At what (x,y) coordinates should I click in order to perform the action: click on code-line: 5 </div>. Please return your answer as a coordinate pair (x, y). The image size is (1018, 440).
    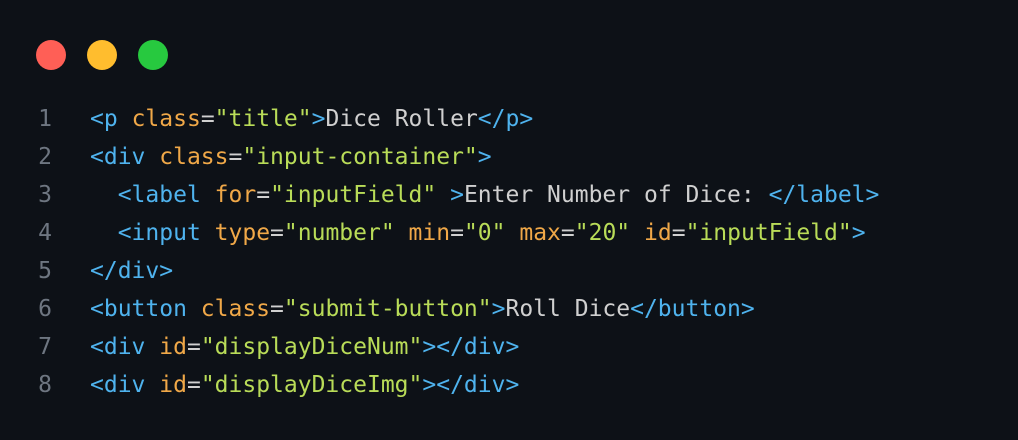
    Looking at the image, I should click on (509, 271).